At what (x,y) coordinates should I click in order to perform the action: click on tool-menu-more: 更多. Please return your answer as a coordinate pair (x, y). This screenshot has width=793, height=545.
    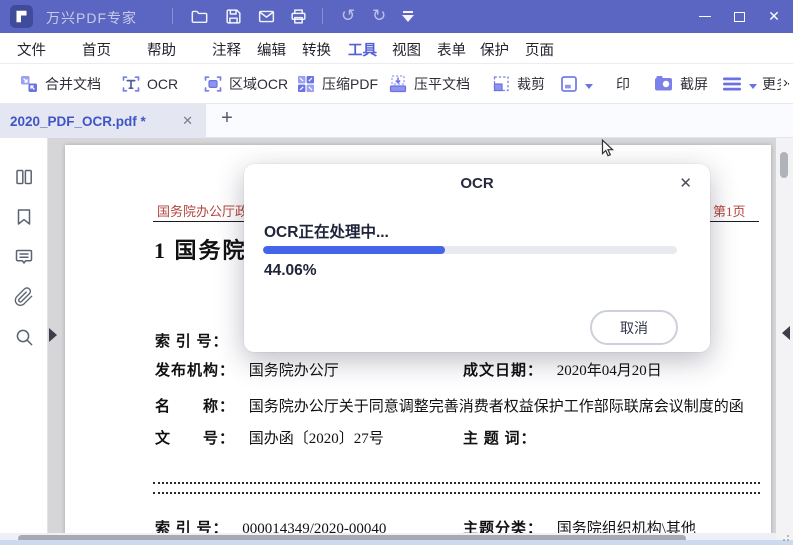
    Looking at the image, I should click on (755, 84).